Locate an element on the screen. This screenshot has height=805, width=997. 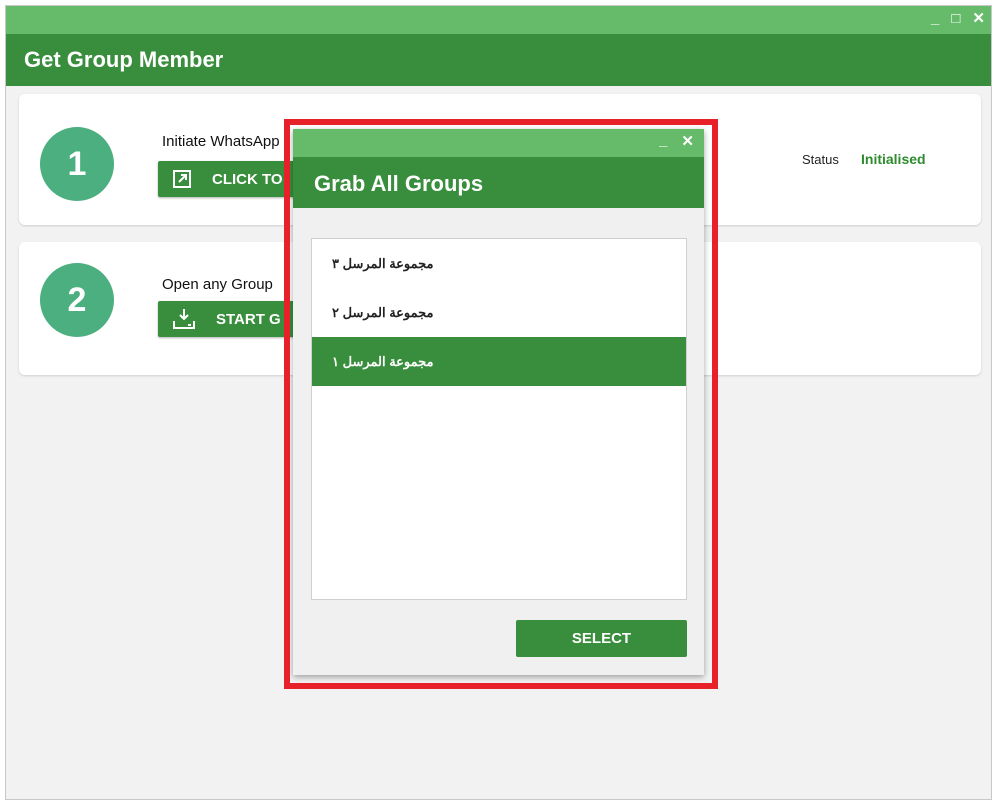
download-tray-icon is located at coordinates (184, 319).